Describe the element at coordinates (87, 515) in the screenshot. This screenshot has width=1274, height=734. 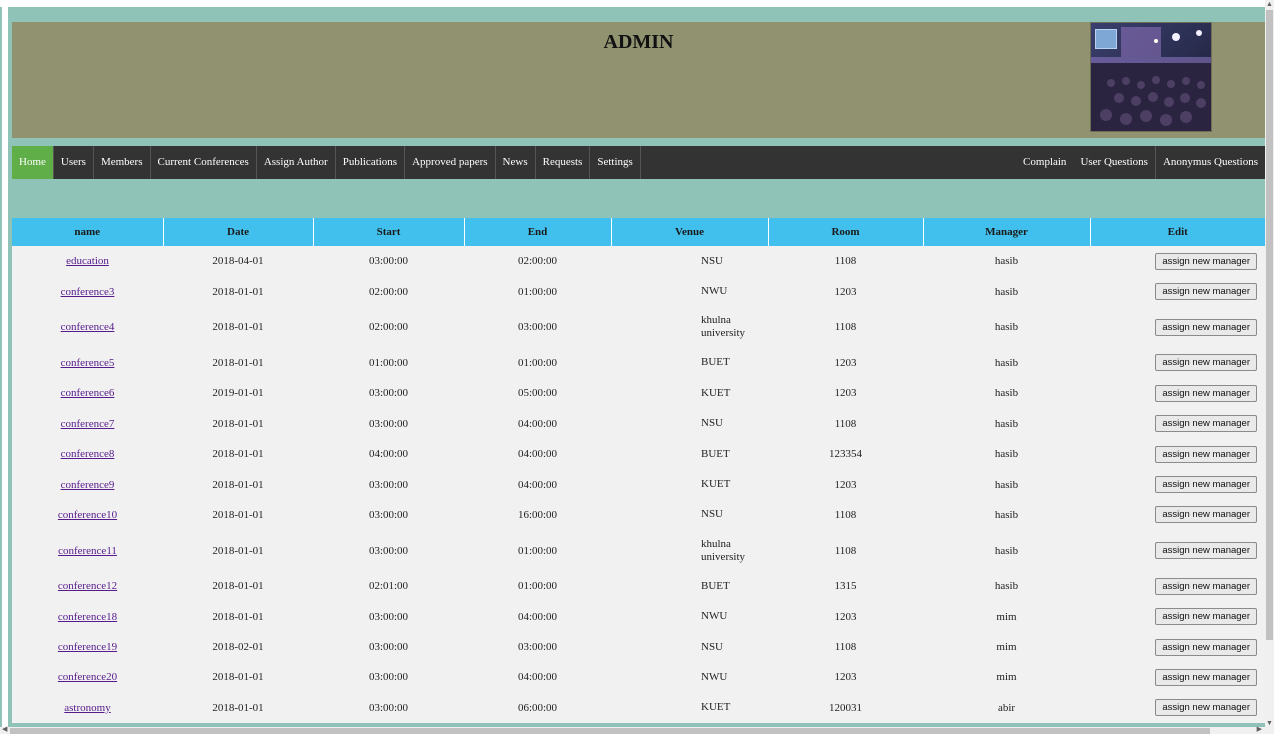
I see `conference-name-link: conference10` at that location.